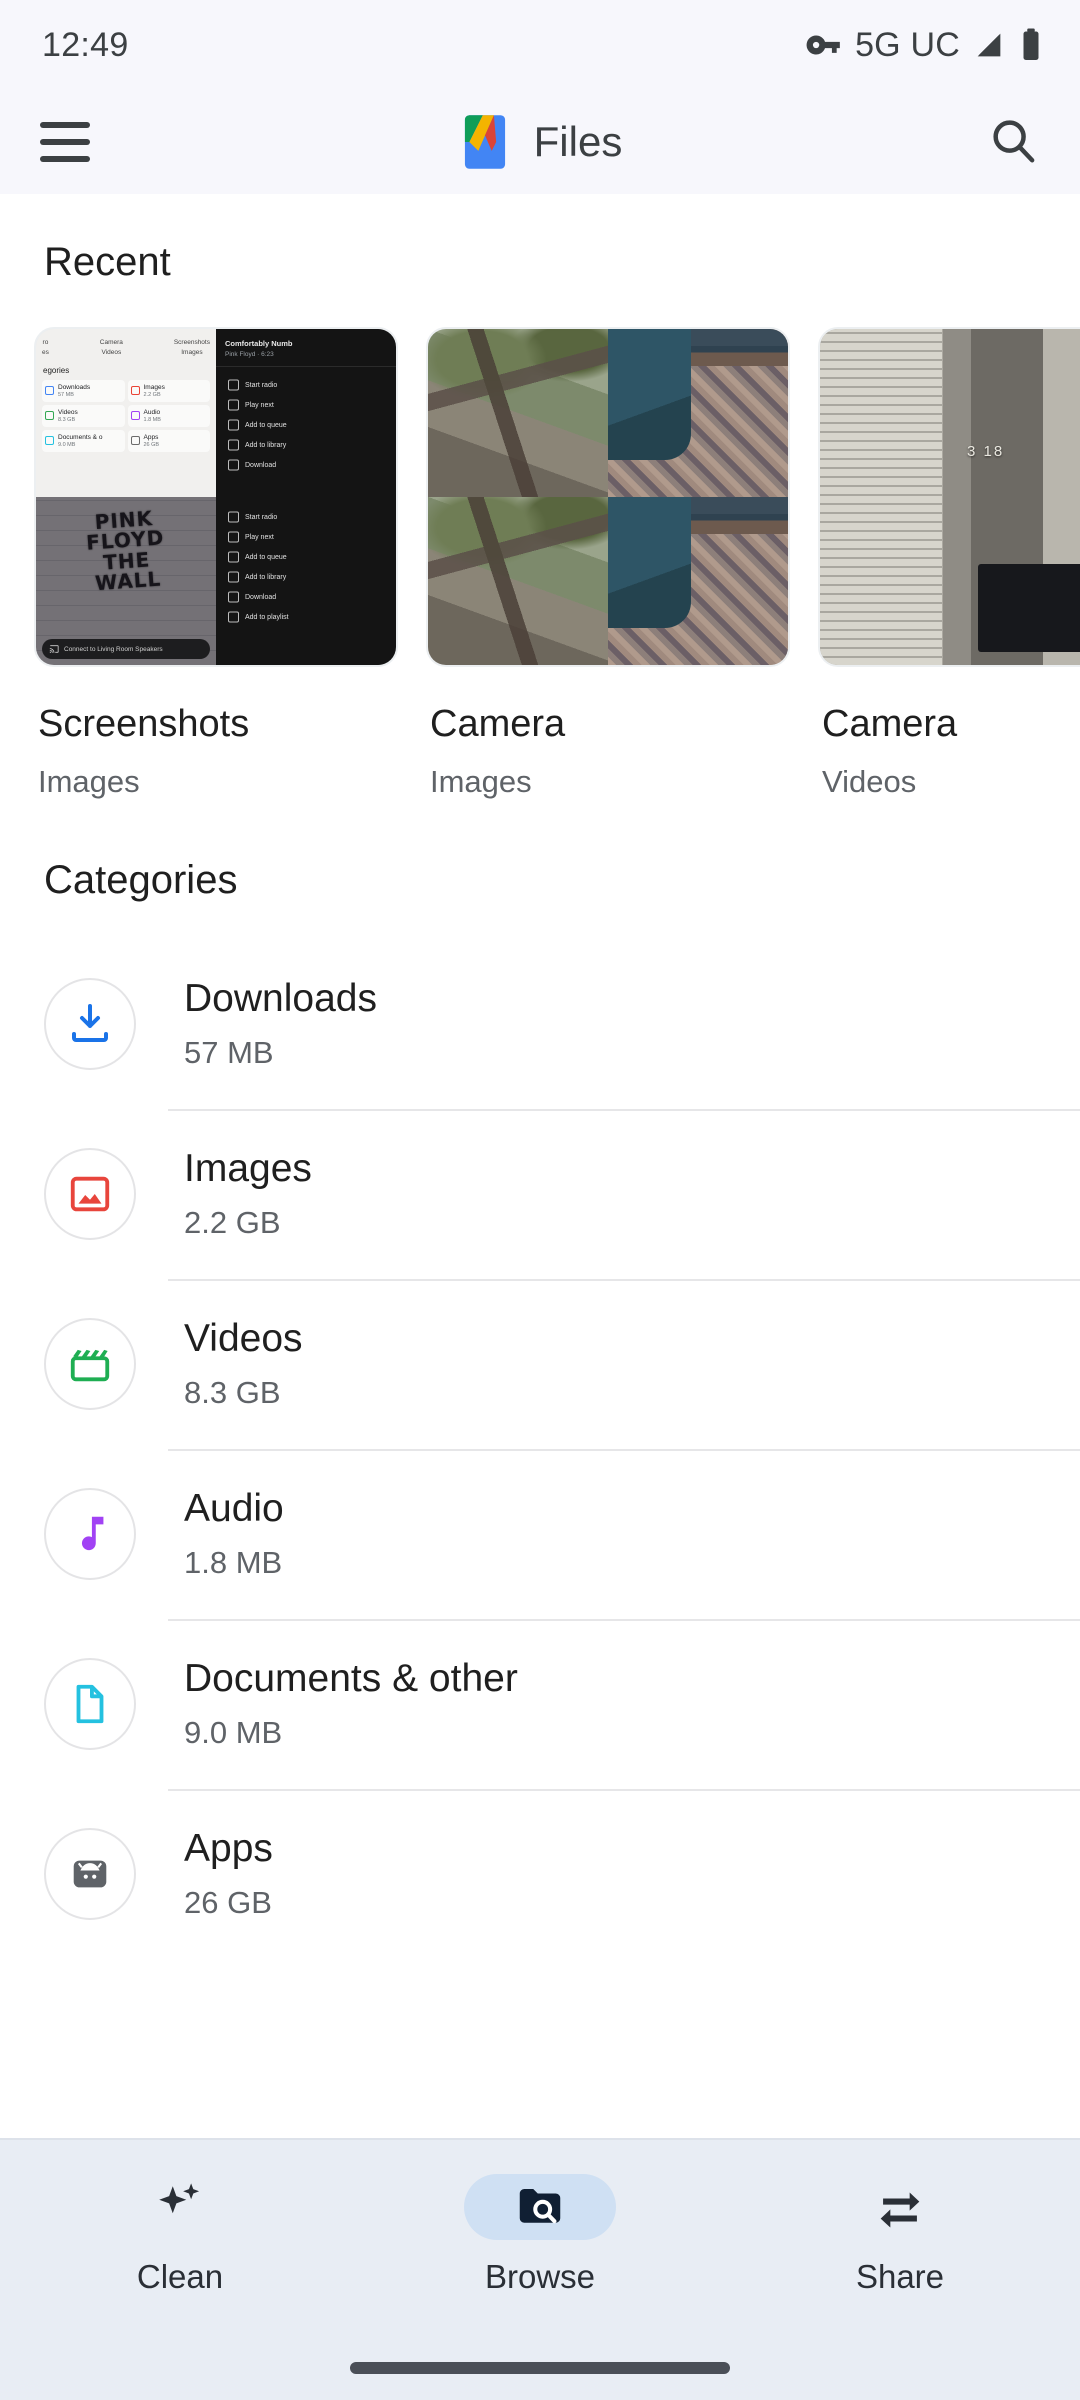  Describe the element at coordinates (113, 649) in the screenshot. I see `thumb-speaker-label: Connect to Living Room Speakers` at that location.